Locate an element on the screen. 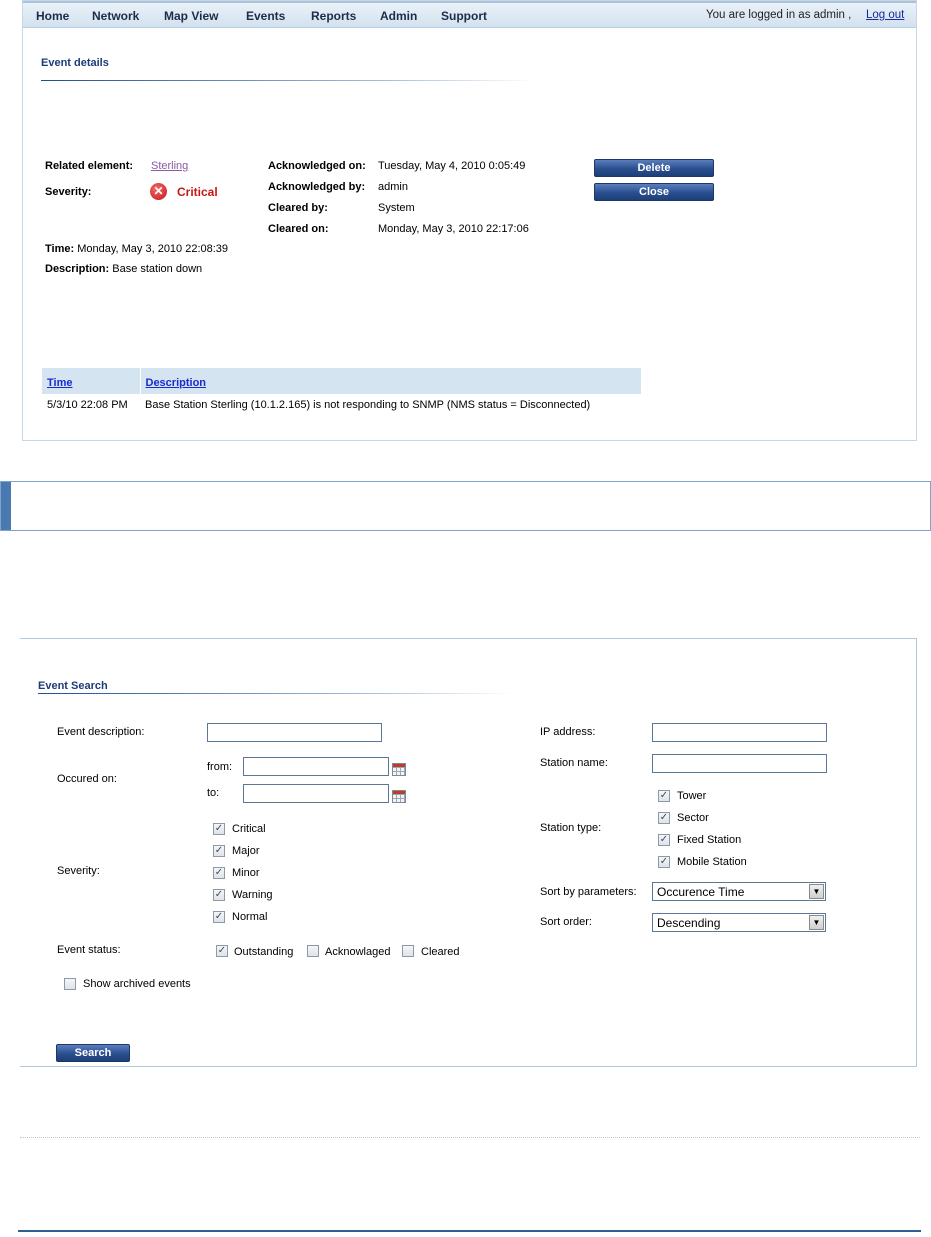  nav-map-view: Map View is located at coordinates (191, 16).